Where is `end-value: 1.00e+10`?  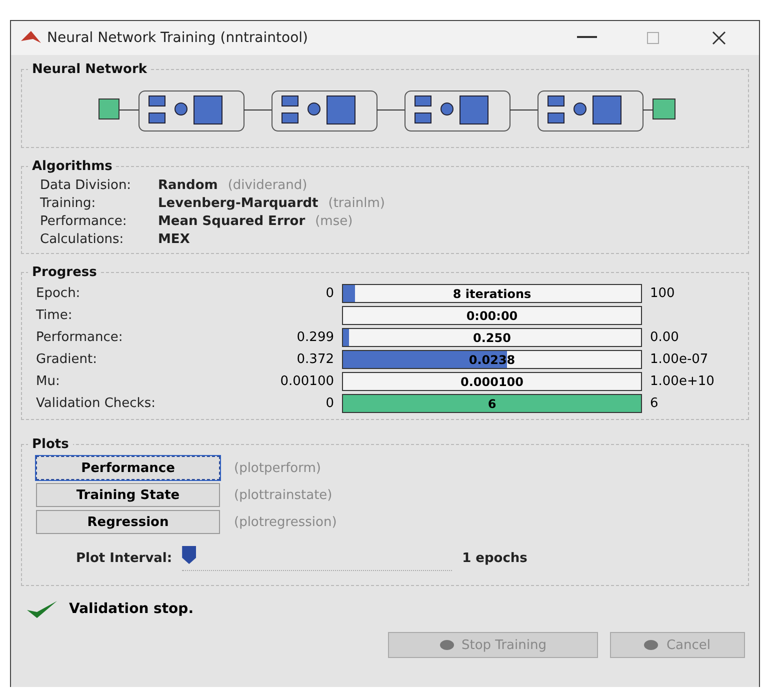 end-value: 1.00e+10 is located at coordinates (683, 381).